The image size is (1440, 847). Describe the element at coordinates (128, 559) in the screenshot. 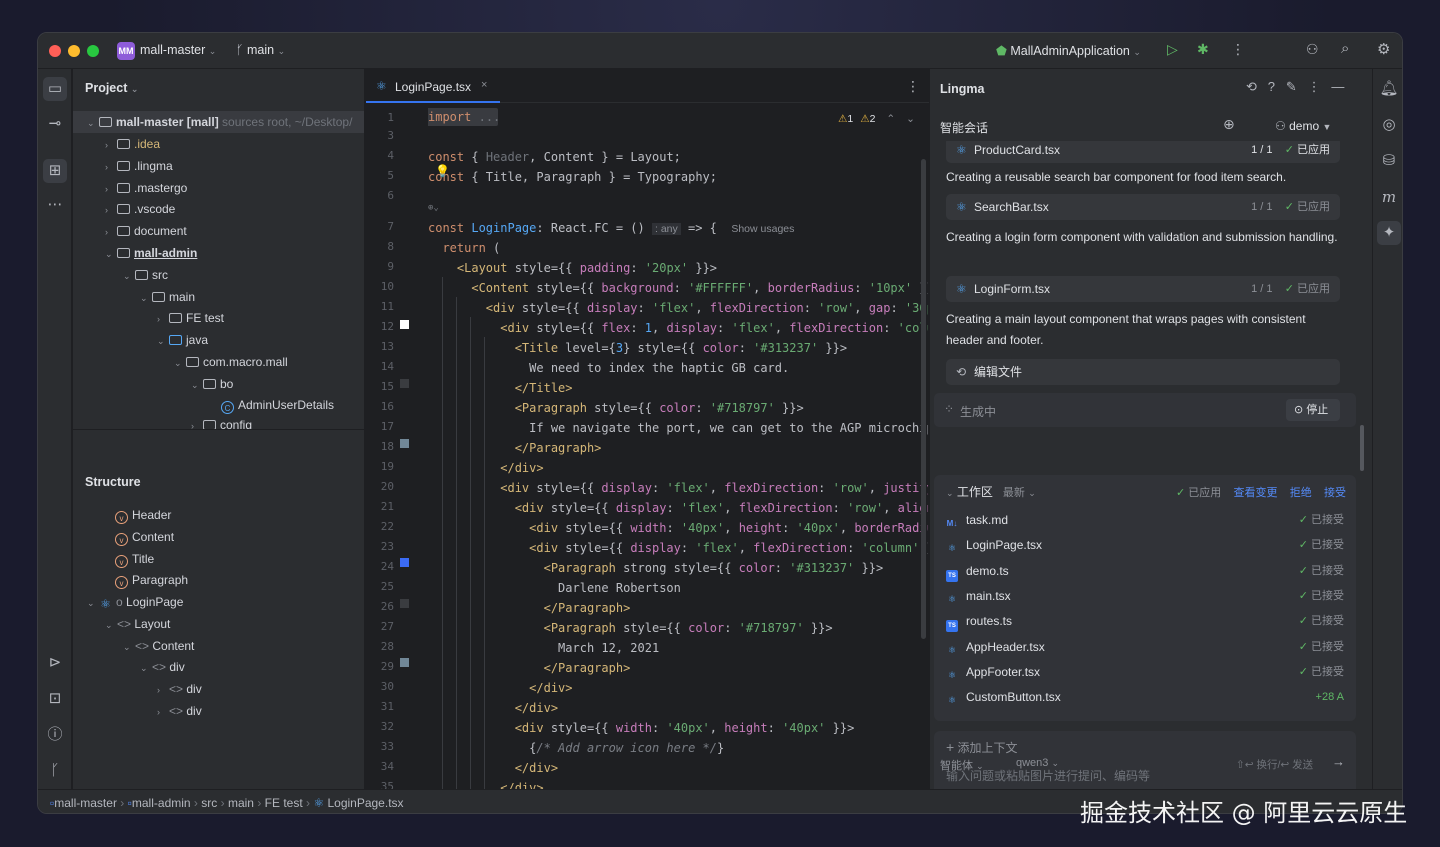

I see `structure-item: v Title` at that location.